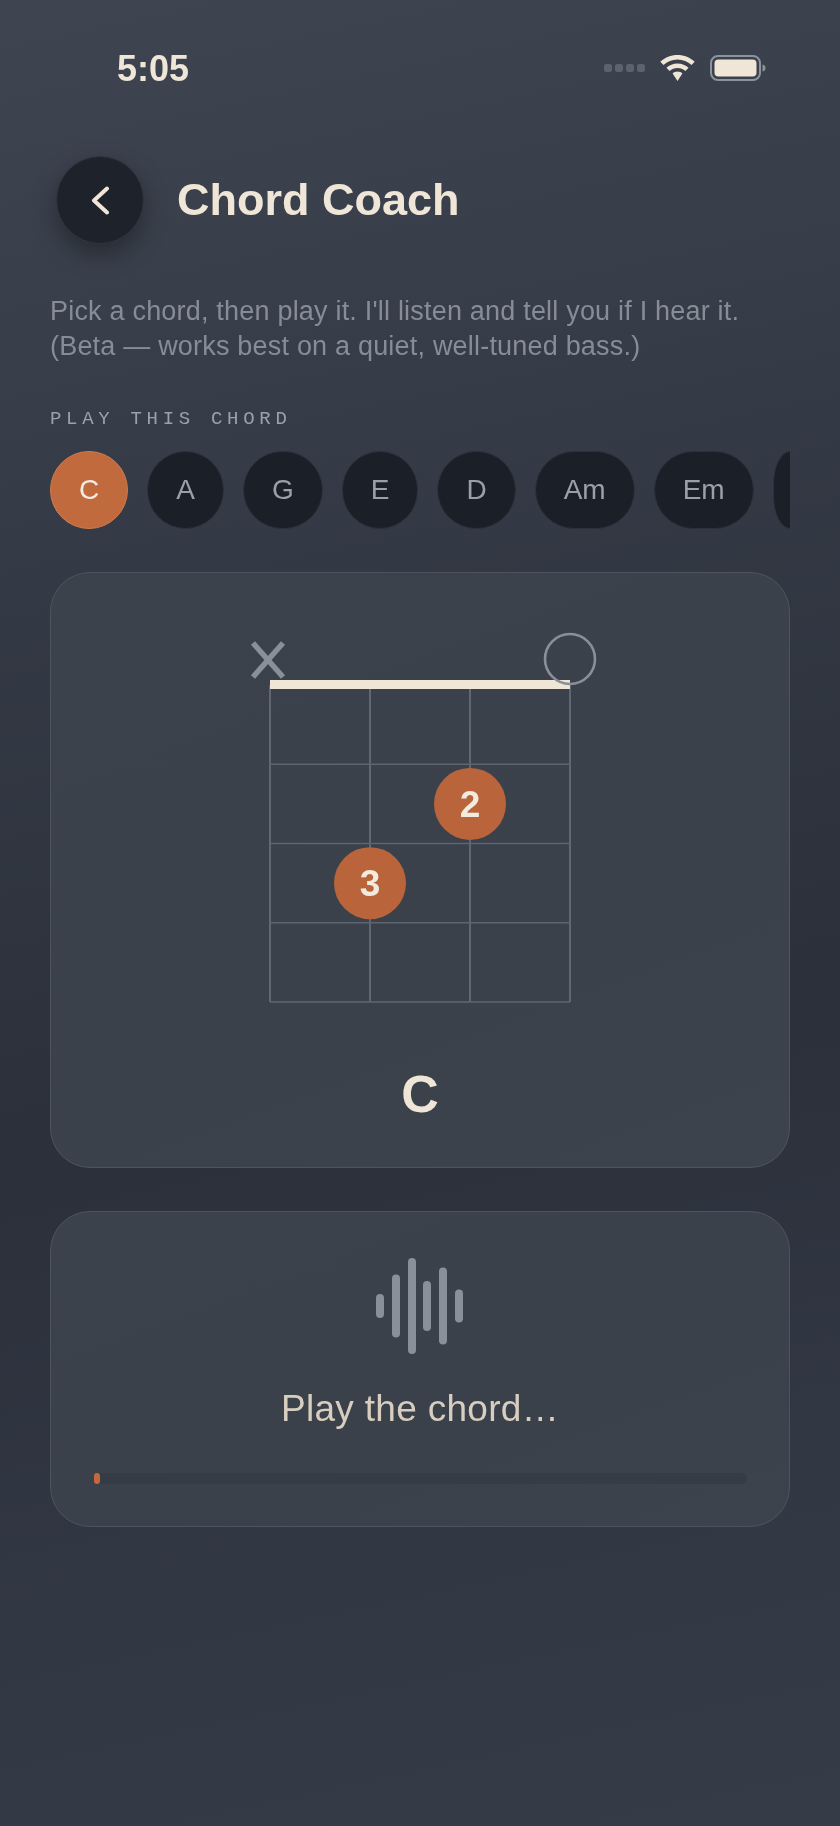 The height and width of the screenshot is (1826, 840). What do you see at coordinates (677, 68) in the screenshot?
I see `wifi-icon` at bounding box center [677, 68].